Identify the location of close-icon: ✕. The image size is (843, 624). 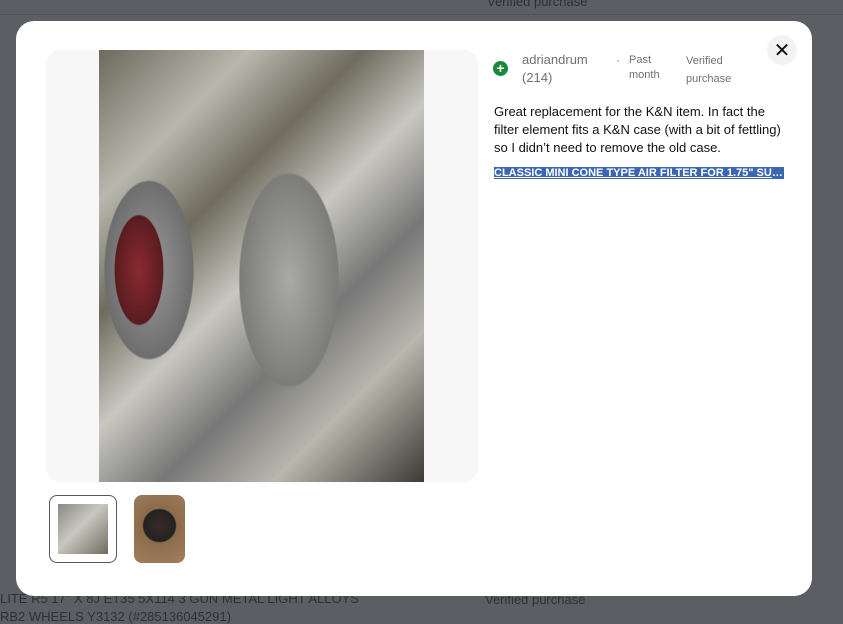
(782, 50).